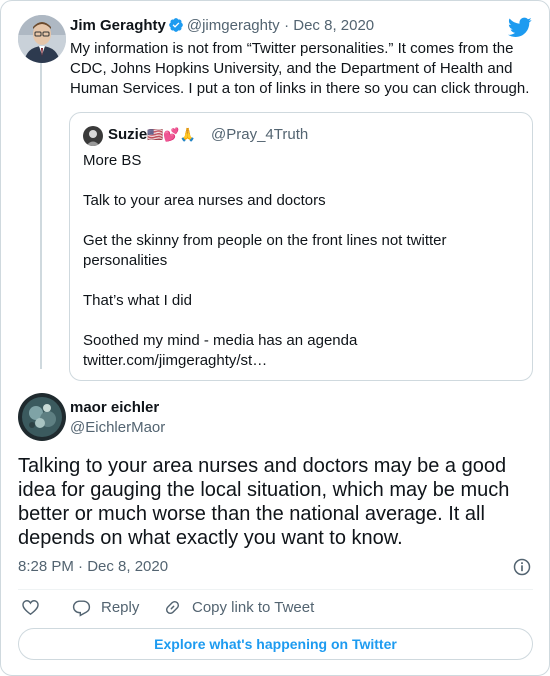 The height and width of the screenshot is (676, 550). Describe the element at coordinates (520, 27) in the screenshot. I see `twitter-bird-icon` at that location.